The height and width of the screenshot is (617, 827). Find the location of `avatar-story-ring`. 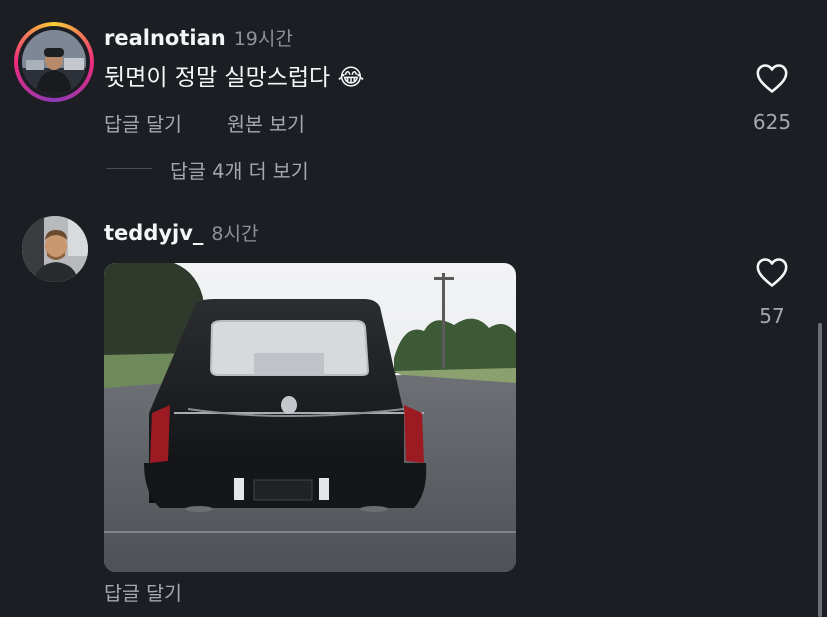

avatar-story-ring is located at coordinates (54, 62).